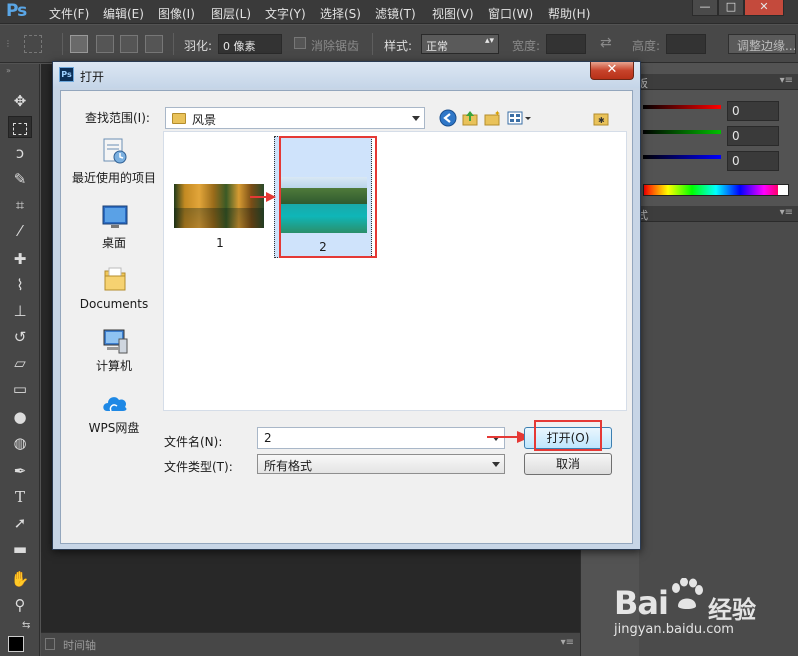  I want to click on minimize-icon: —, so click(705, 8).